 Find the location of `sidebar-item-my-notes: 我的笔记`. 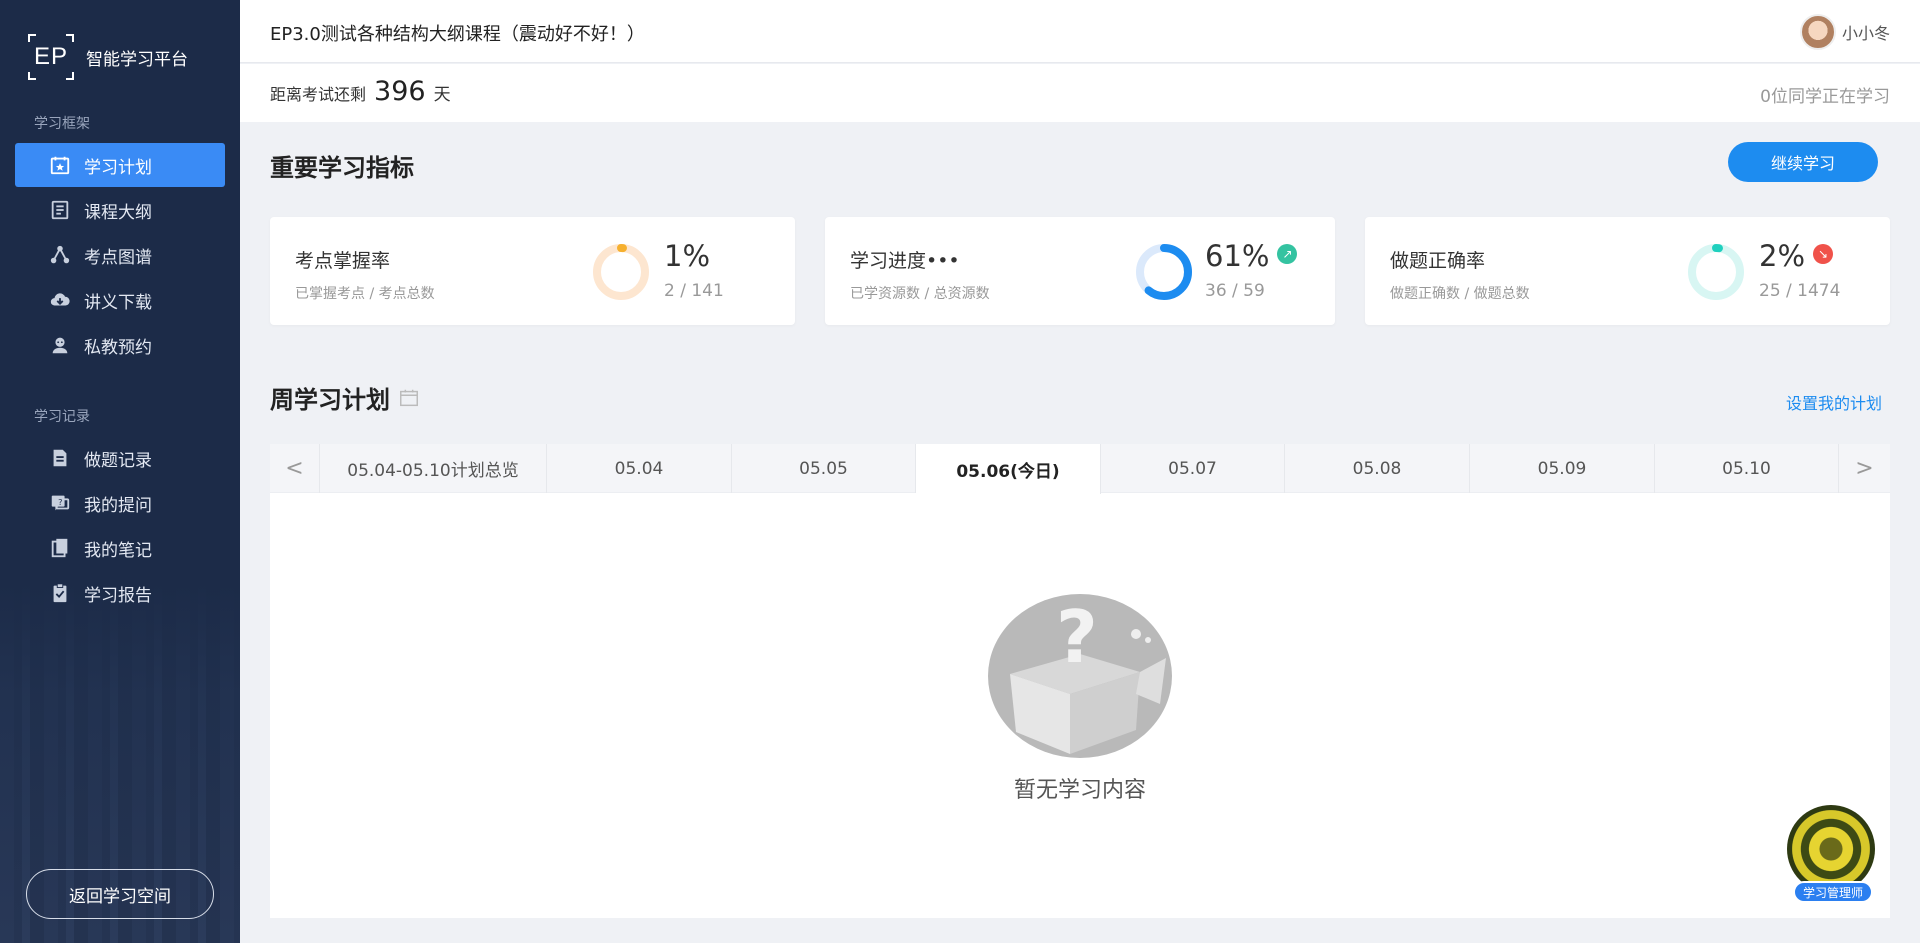

sidebar-item-my-notes: 我的笔记 is located at coordinates (120, 548).